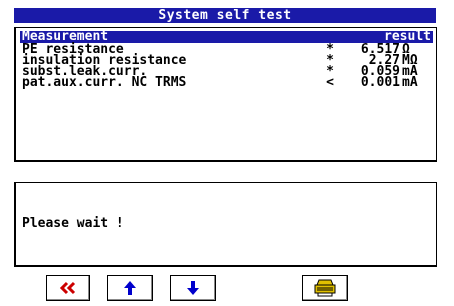  I want to click on back-button, so click(68, 288).